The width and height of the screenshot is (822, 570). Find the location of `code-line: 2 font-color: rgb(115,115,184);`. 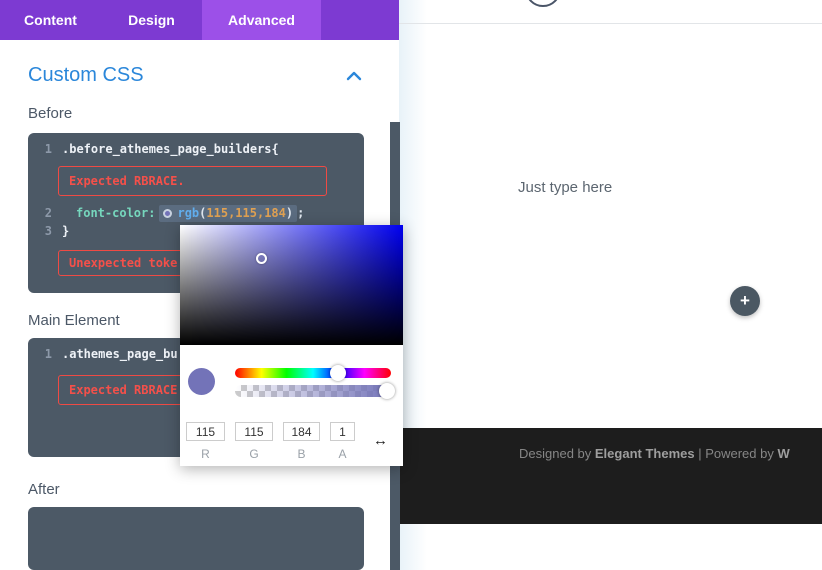

code-line: 2 font-color: rgb(115,115,184); is located at coordinates (194, 213).